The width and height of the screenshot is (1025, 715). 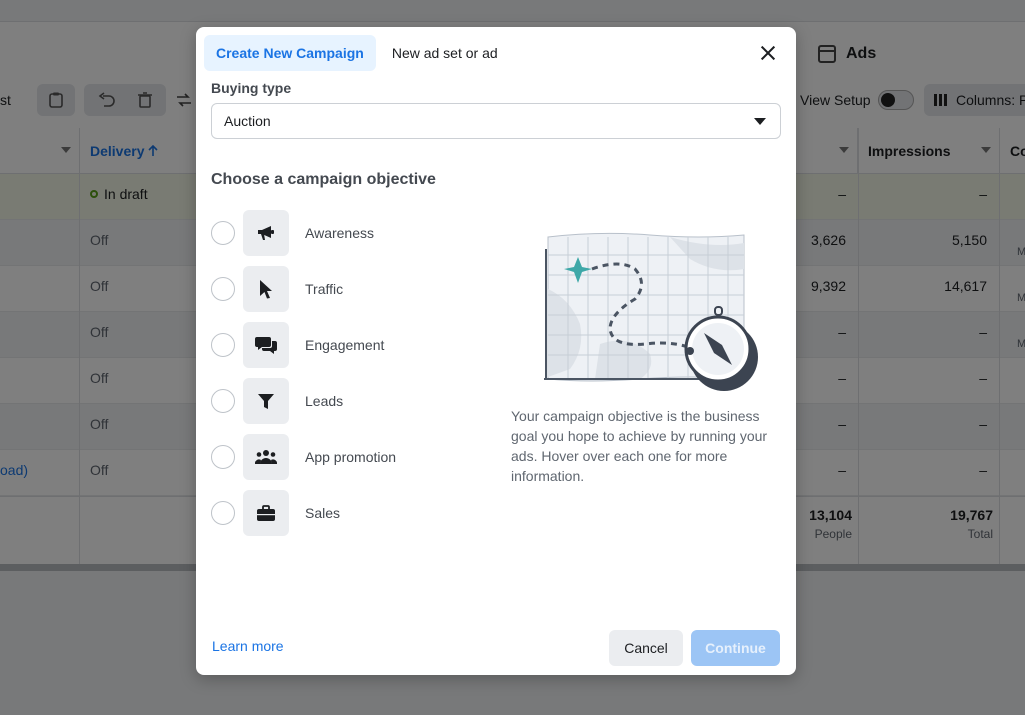 What do you see at coordinates (646, 648) in the screenshot?
I see `cancel-button: Cancel` at bounding box center [646, 648].